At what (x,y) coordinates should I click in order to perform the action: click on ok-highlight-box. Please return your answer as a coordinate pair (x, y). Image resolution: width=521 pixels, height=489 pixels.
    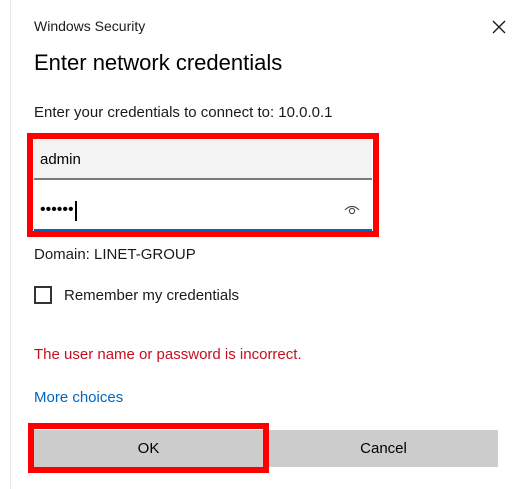
    Looking at the image, I should click on (148, 448).